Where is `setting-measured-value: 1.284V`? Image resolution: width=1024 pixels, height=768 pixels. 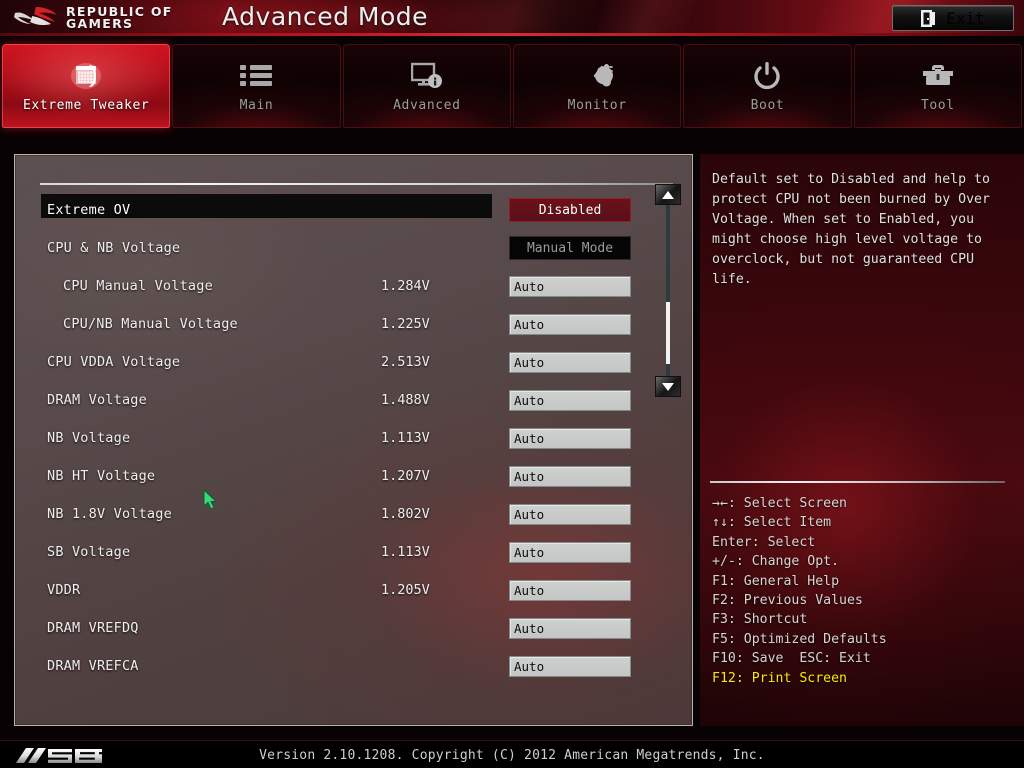
setting-measured-value: 1.284V is located at coordinates (405, 286).